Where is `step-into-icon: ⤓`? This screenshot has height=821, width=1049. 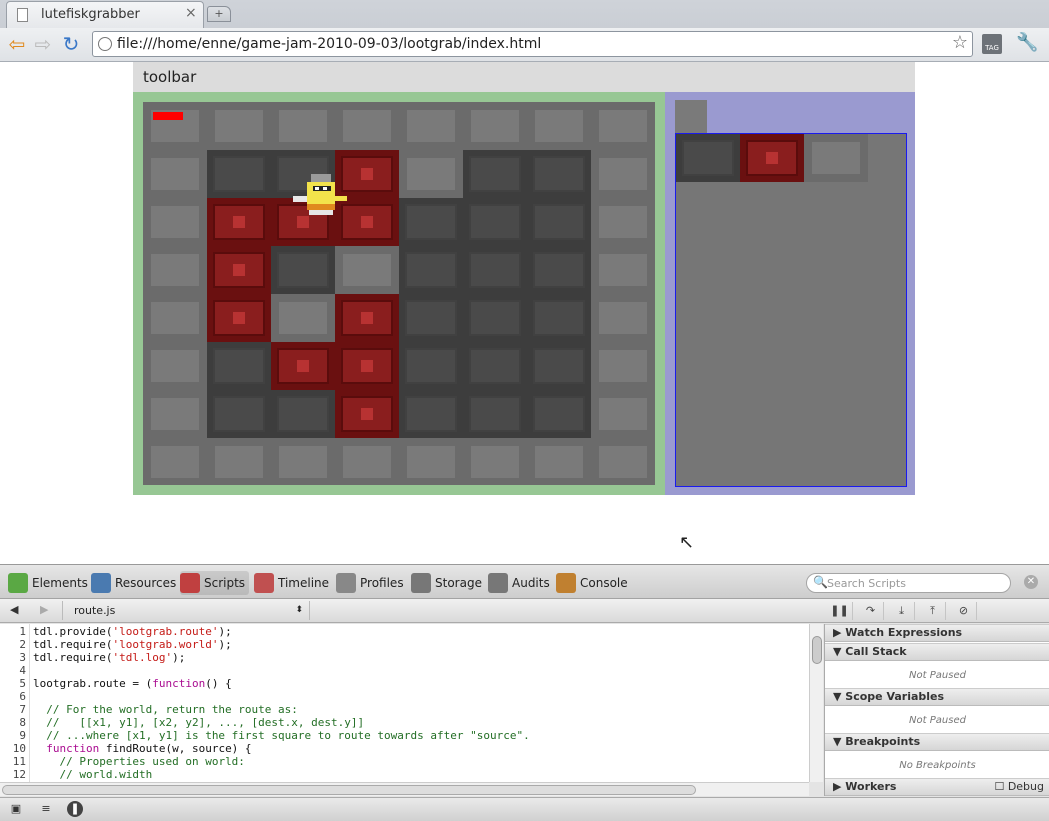 step-into-icon: ⤓ is located at coordinates (902, 611).